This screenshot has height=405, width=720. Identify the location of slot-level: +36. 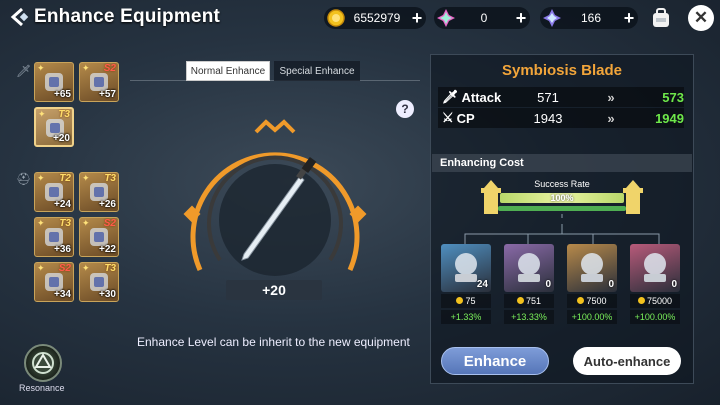
(62, 249).